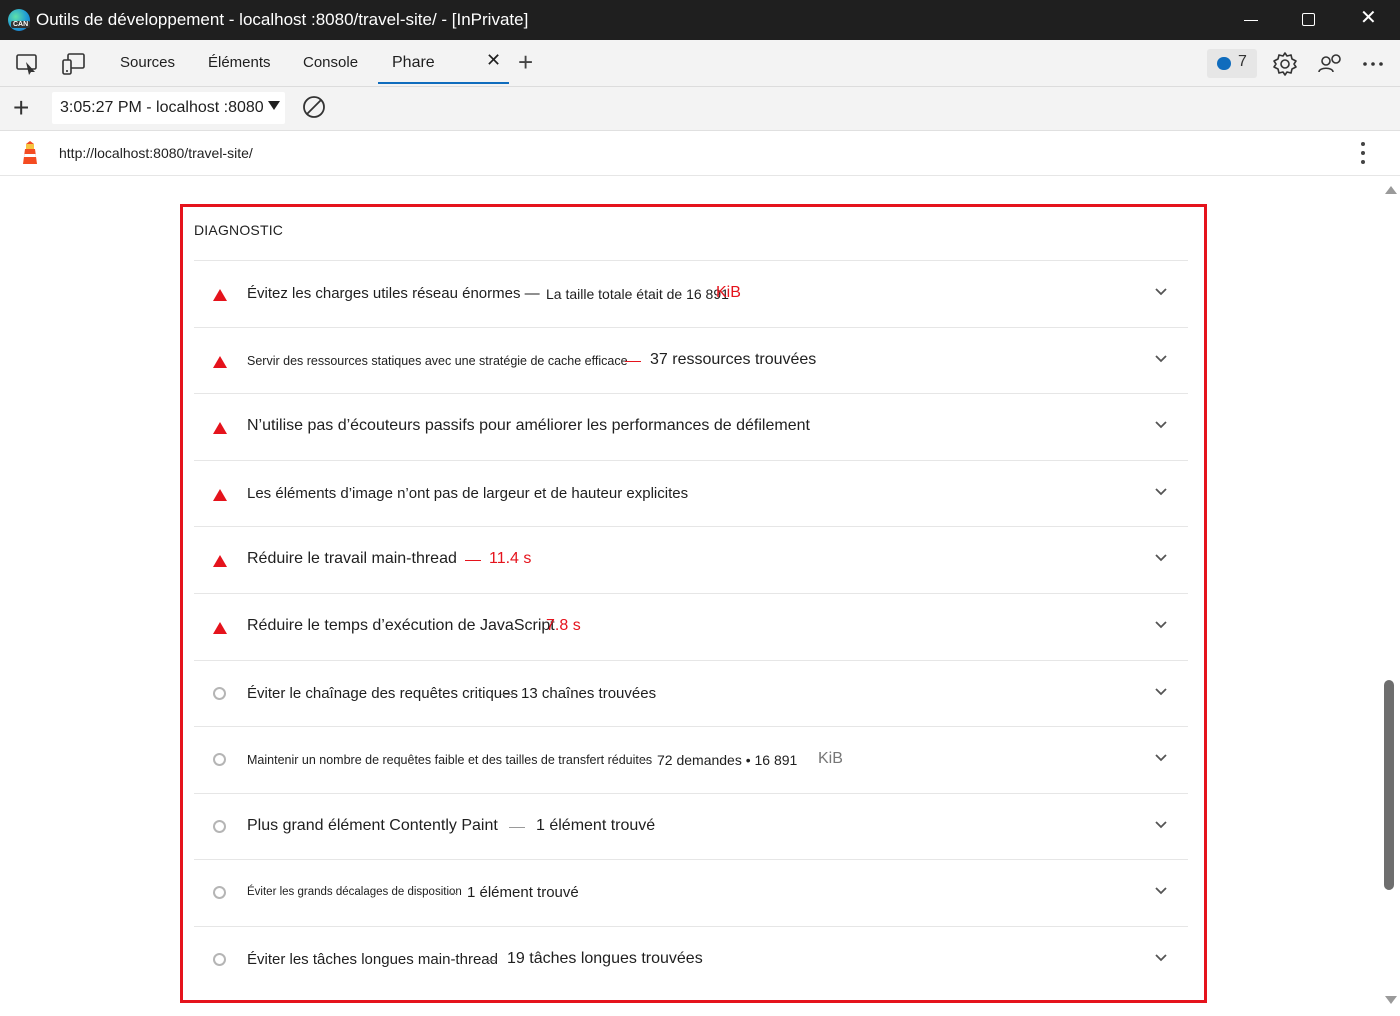  What do you see at coordinates (700, 63) in the screenshot?
I see `devtools-tabbar: Sources Éléments Console Phare ✕ + 7` at bounding box center [700, 63].